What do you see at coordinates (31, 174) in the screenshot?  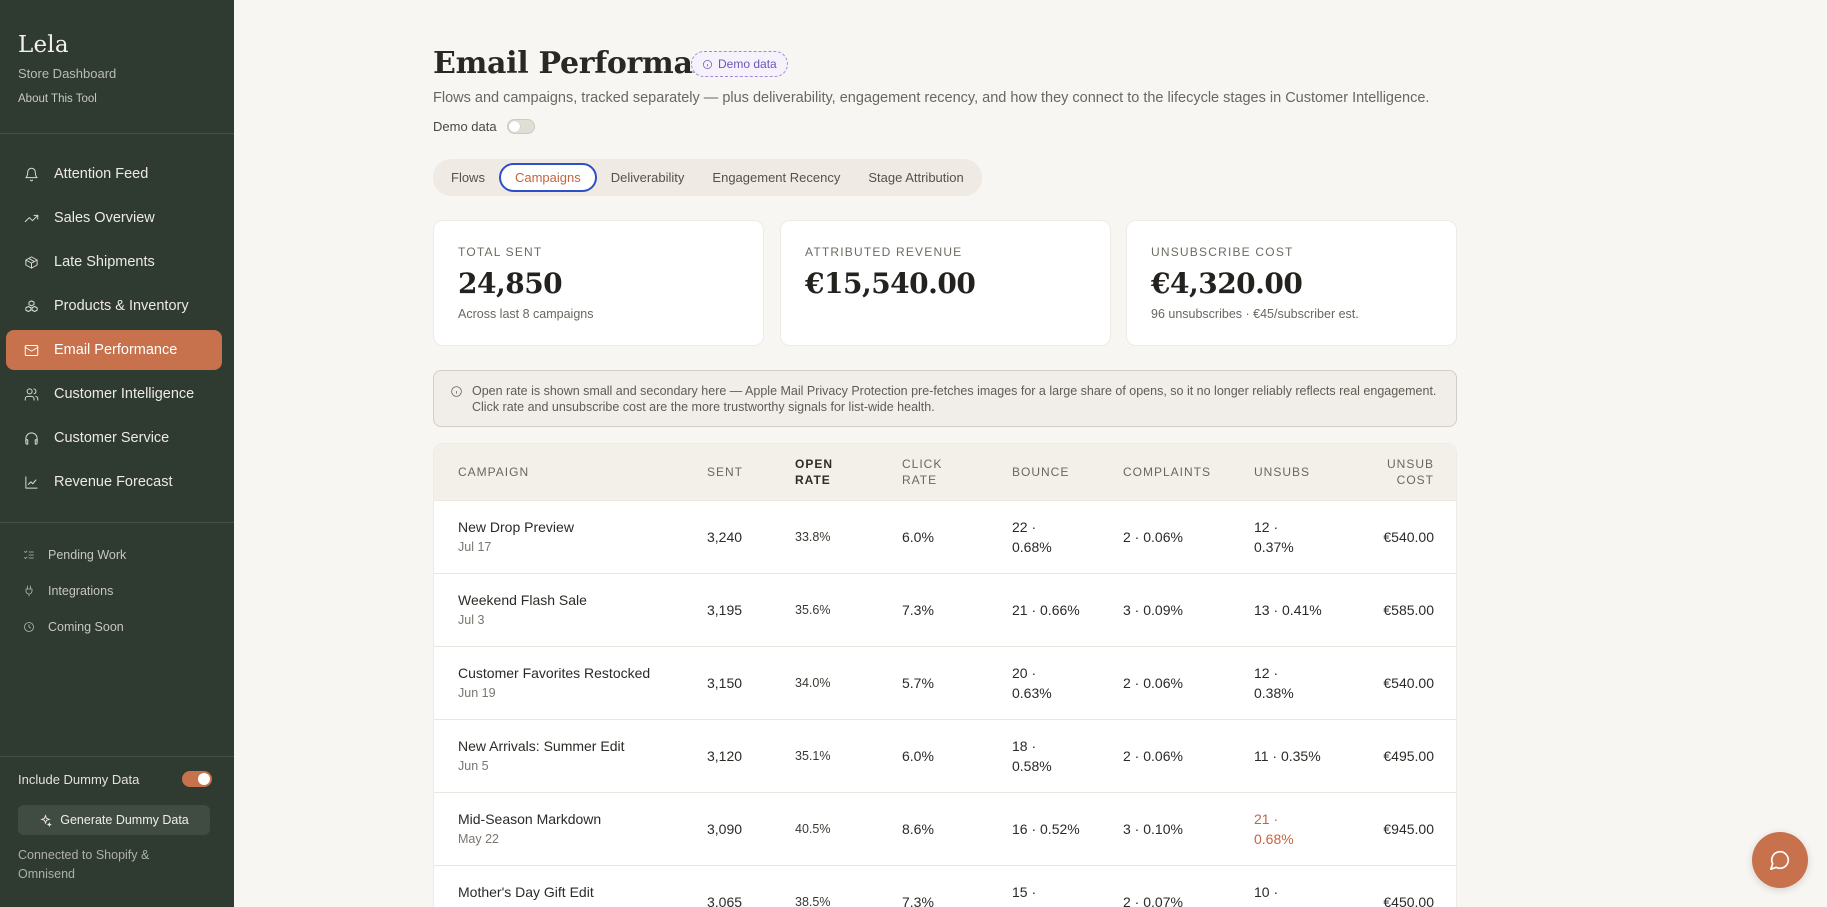 I see `bell-icon` at bounding box center [31, 174].